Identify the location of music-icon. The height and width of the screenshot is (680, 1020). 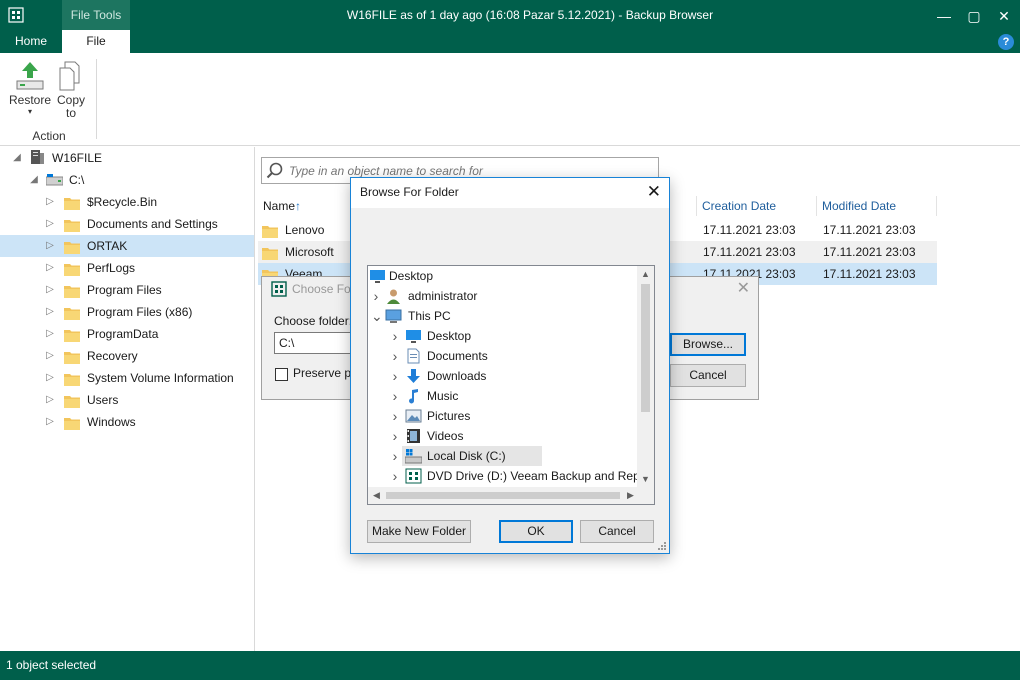
(413, 396).